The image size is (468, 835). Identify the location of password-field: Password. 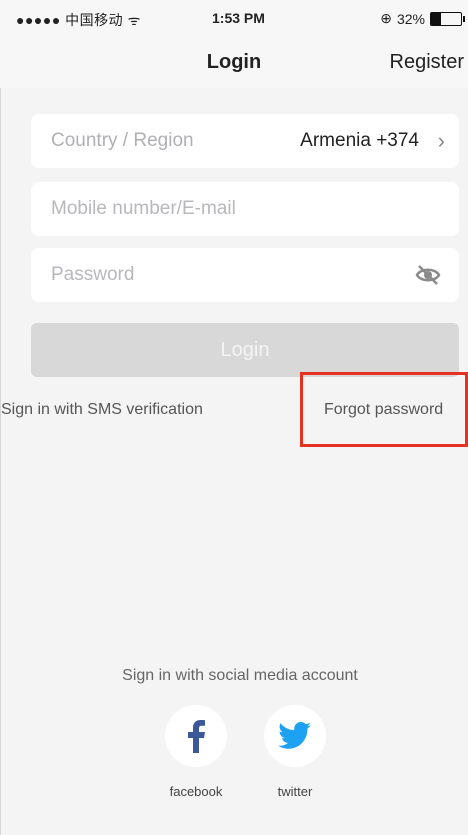
(245, 275).